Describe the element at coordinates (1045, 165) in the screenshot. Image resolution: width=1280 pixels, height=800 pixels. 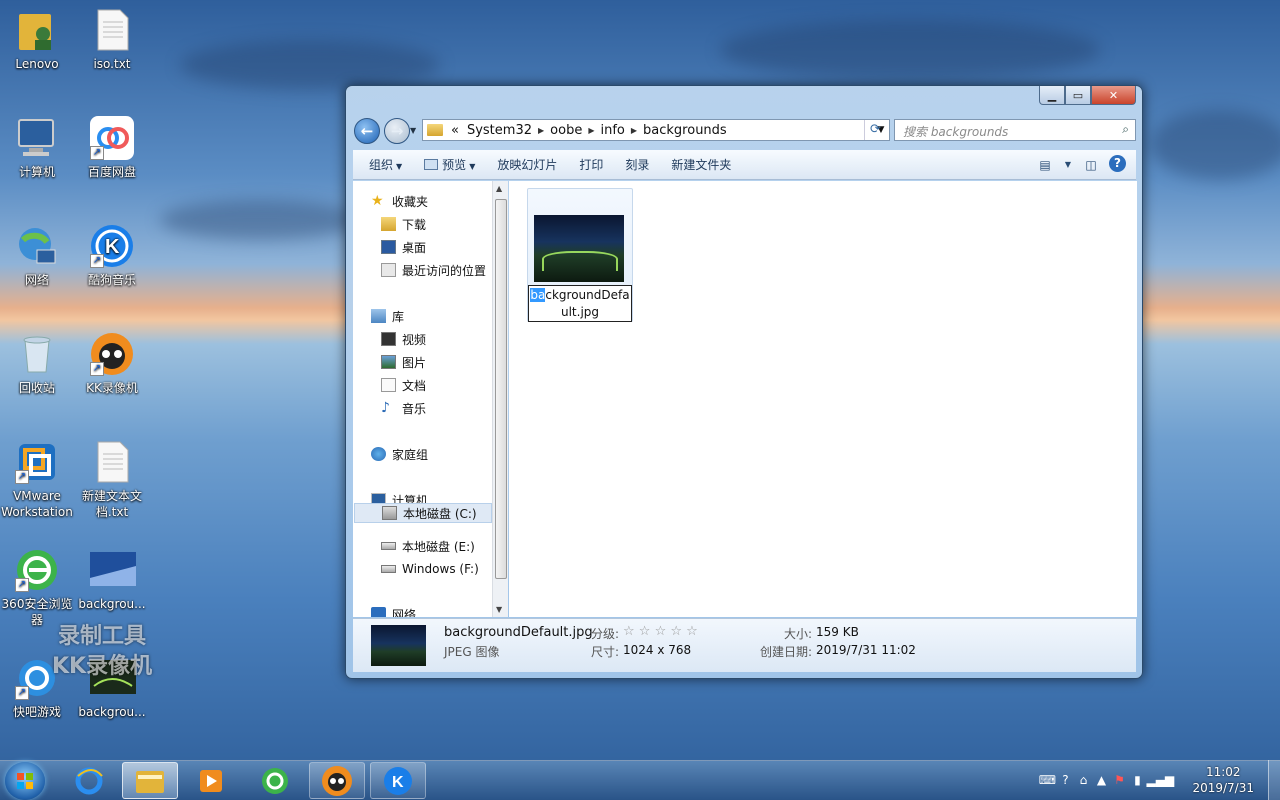
I see `view-options-icon: ▤` at that location.